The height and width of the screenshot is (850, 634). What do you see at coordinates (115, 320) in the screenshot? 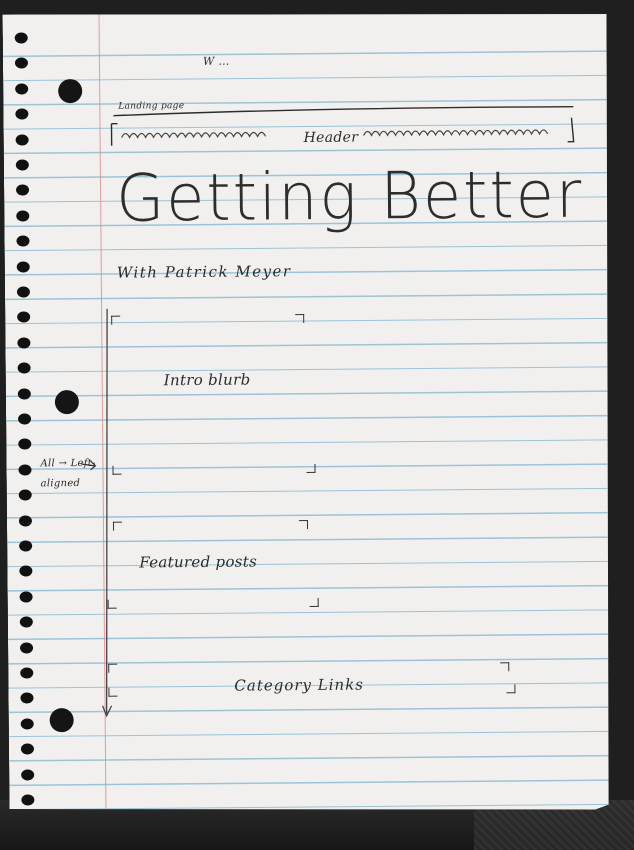
I see `intro-corner-tl` at bounding box center [115, 320].